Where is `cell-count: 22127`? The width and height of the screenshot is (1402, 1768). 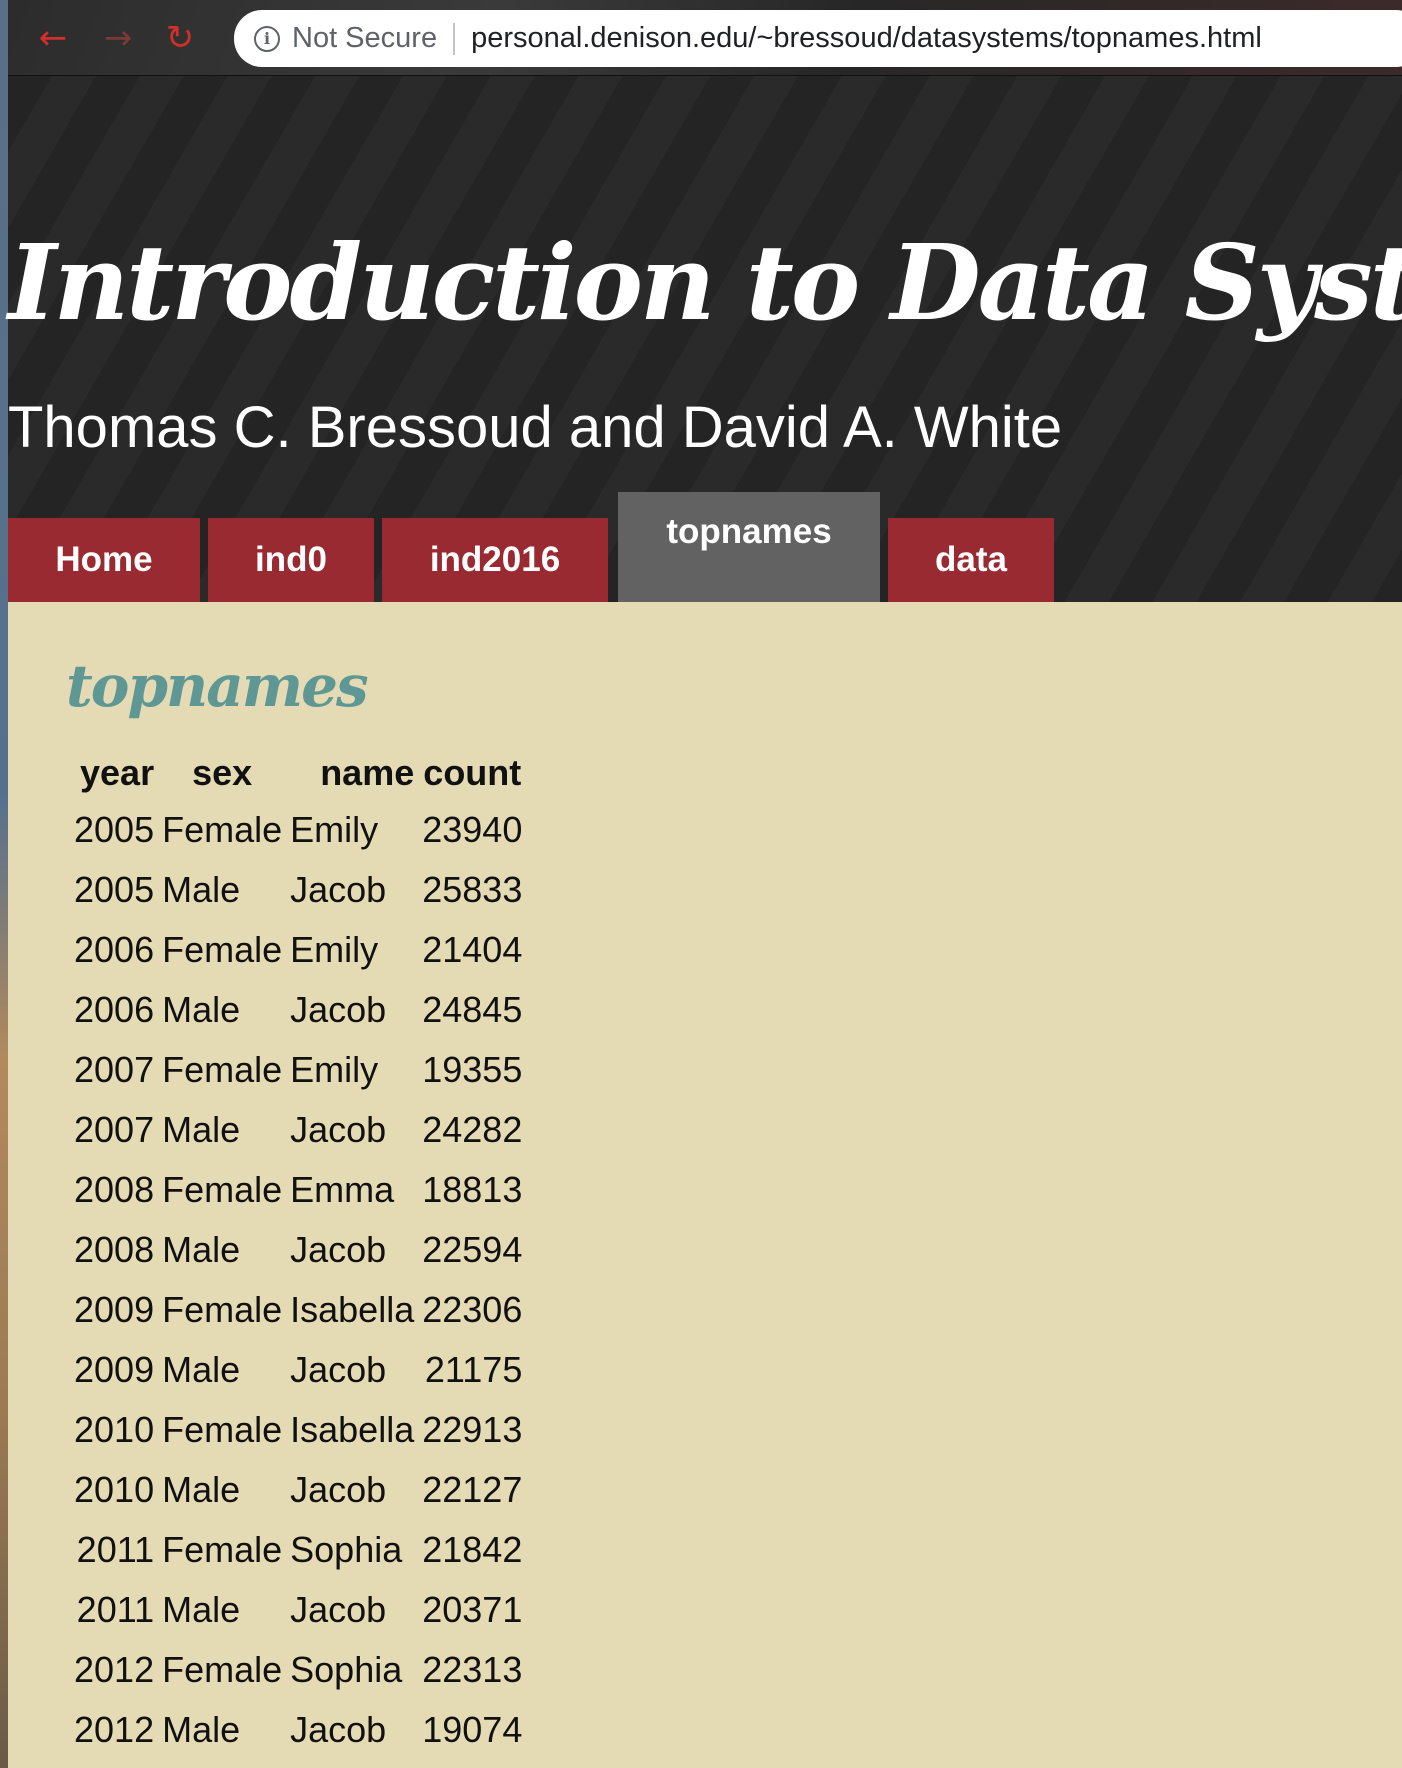 cell-count: 22127 is located at coordinates (472, 1489).